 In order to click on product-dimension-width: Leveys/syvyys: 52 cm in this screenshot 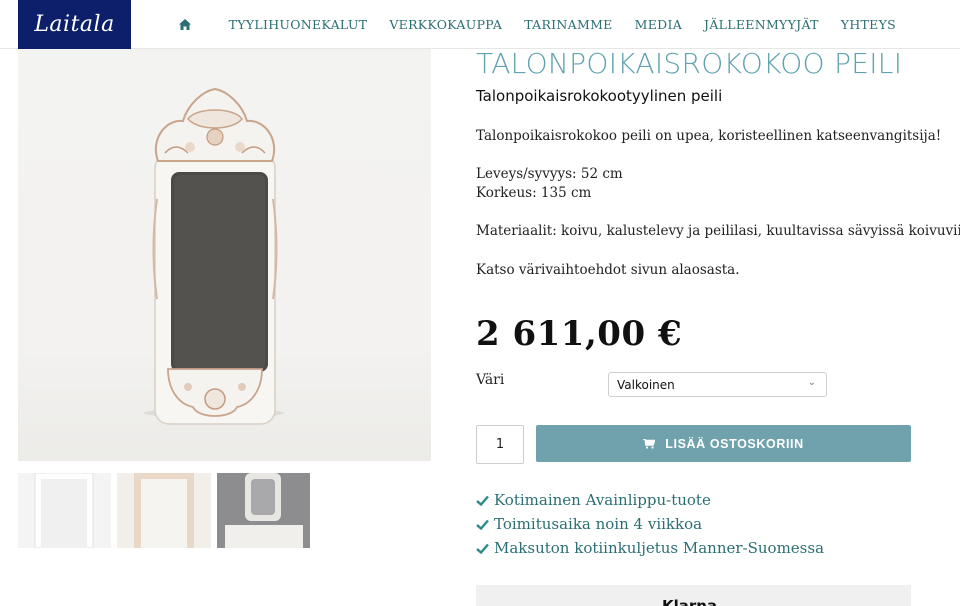, I will do `click(549, 174)`.